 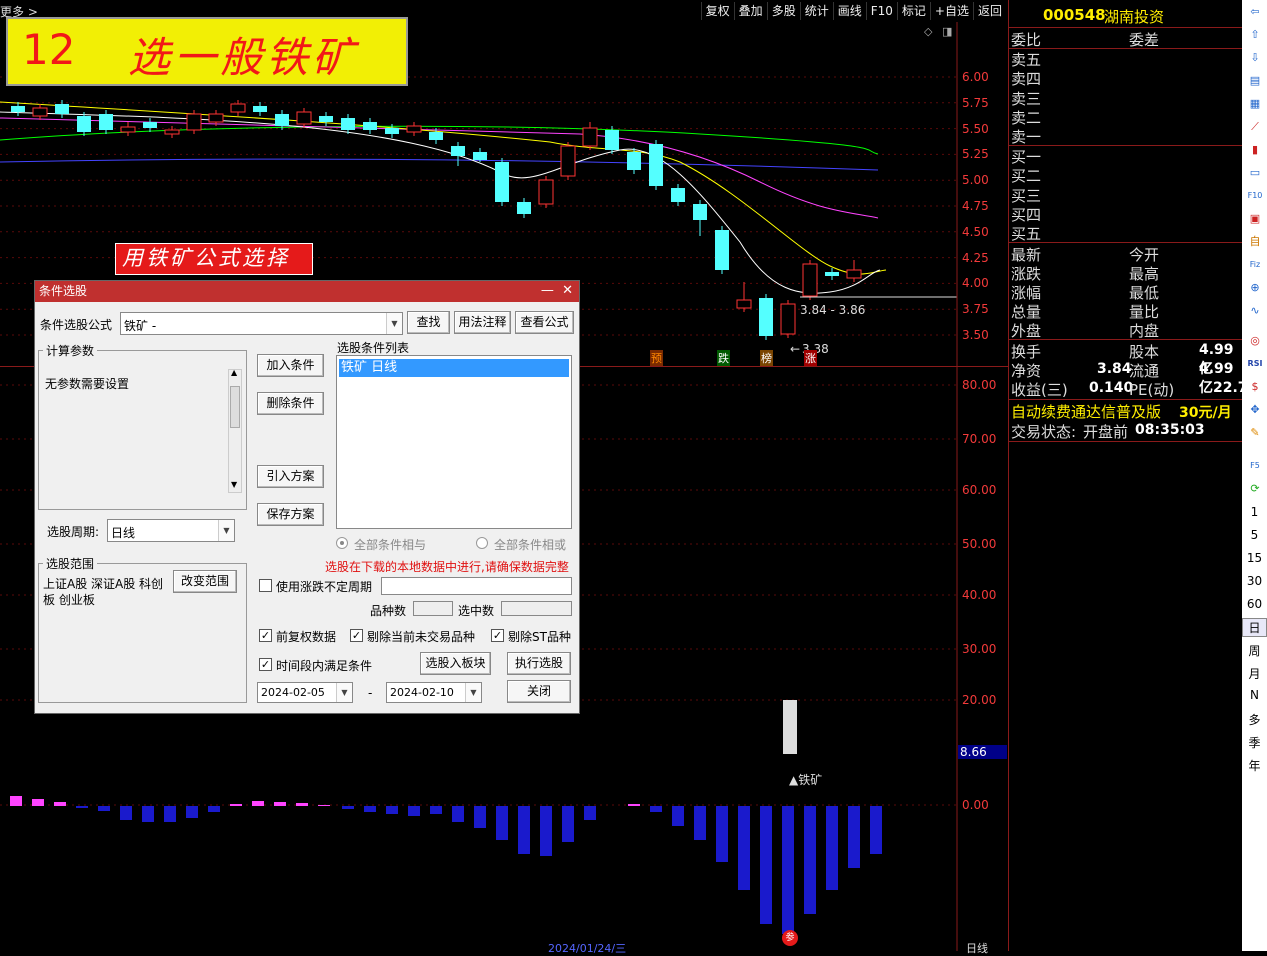 What do you see at coordinates (1255, 341) in the screenshot?
I see `macd-icon: ◎` at bounding box center [1255, 341].